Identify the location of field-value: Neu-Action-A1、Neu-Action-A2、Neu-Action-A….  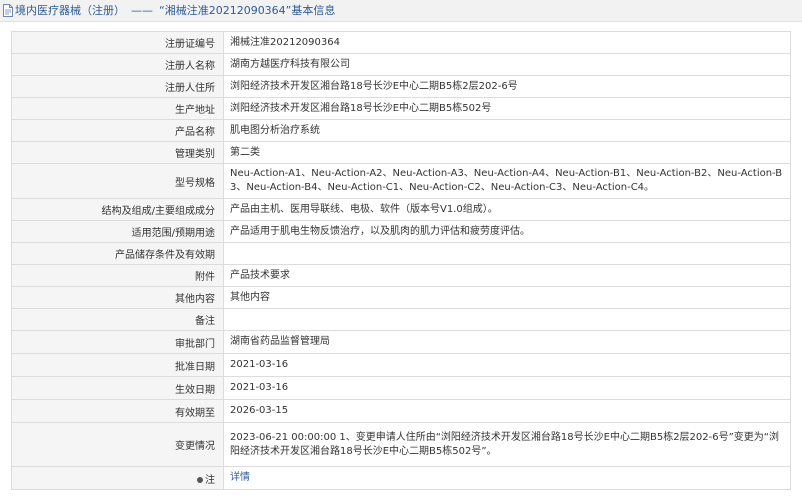
(507, 181).